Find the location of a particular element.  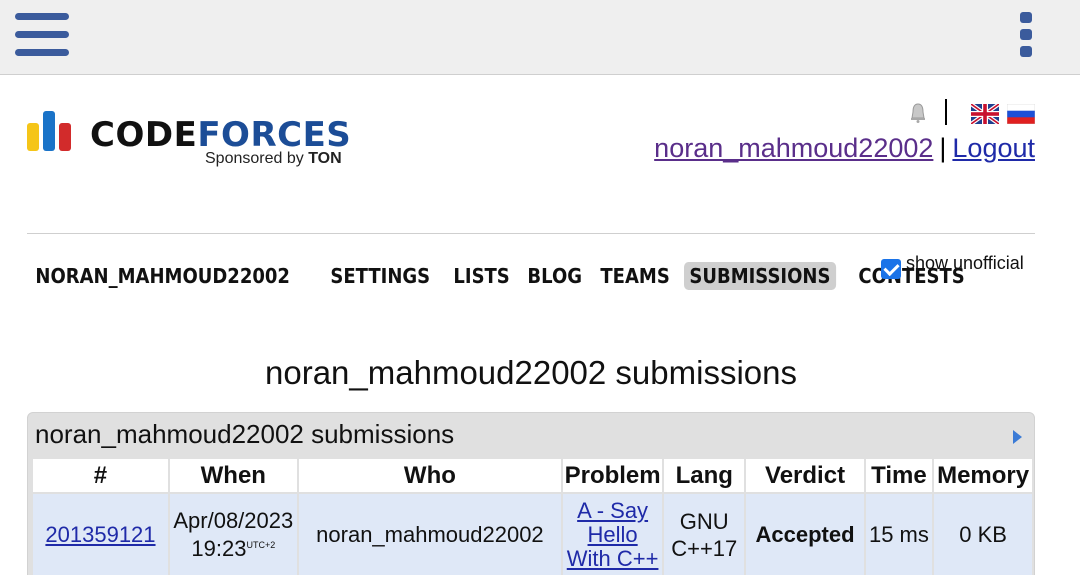

nav-item-submissions: SUBMISSIONS is located at coordinates (760, 276).